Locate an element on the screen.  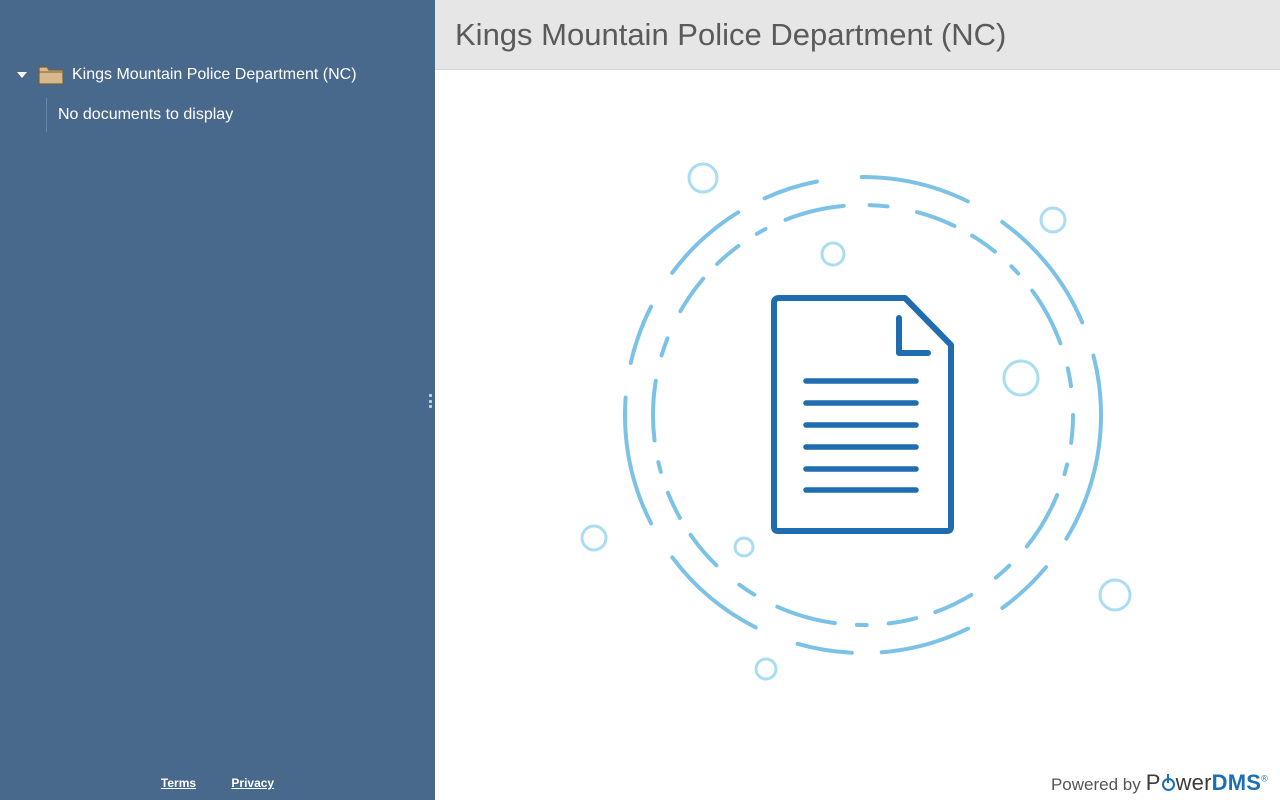
tree-item-root: Kings Mountain Police Department (NC) is located at coordinates (185, 75).